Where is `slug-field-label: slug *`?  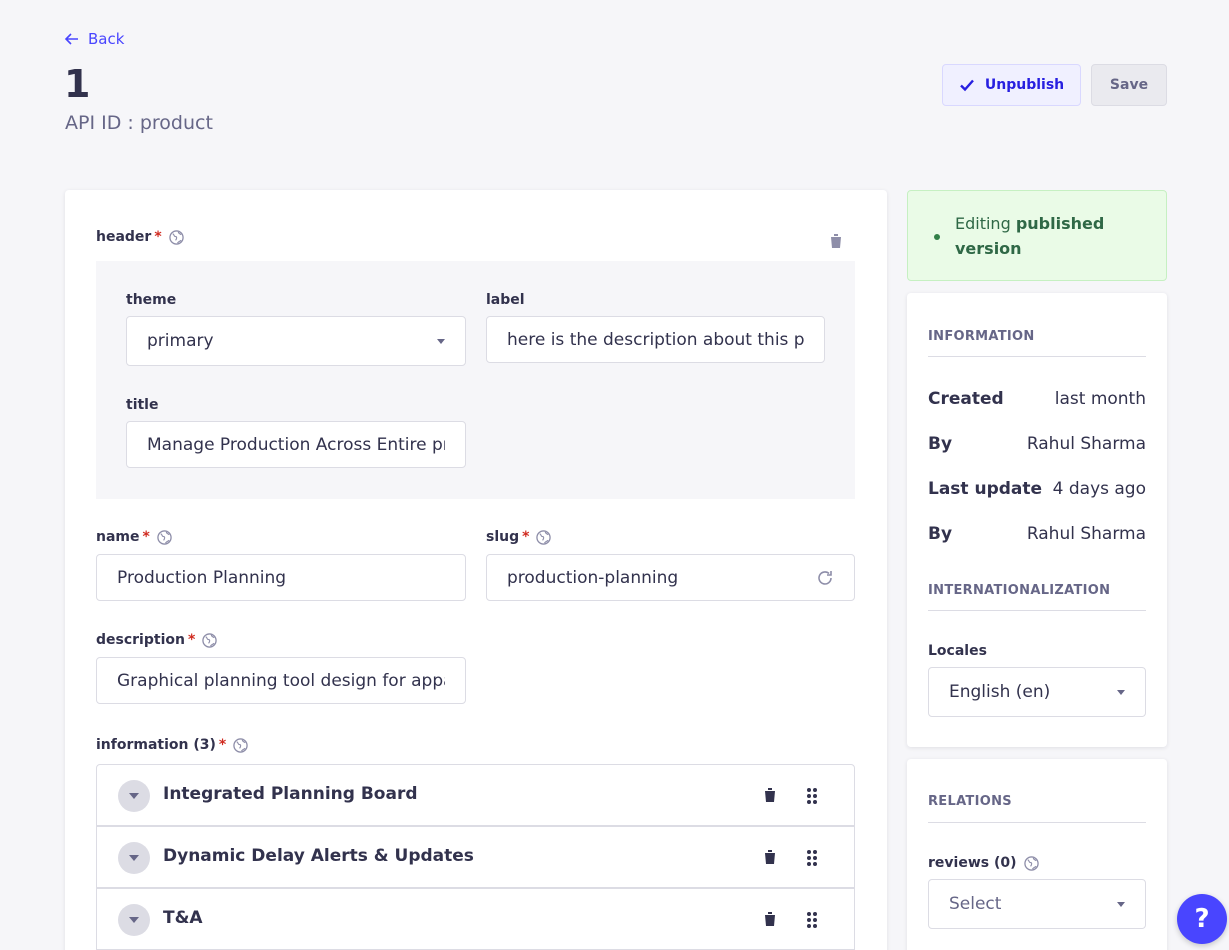
slug-field-label: slug * is located at coordinates (519, 537).